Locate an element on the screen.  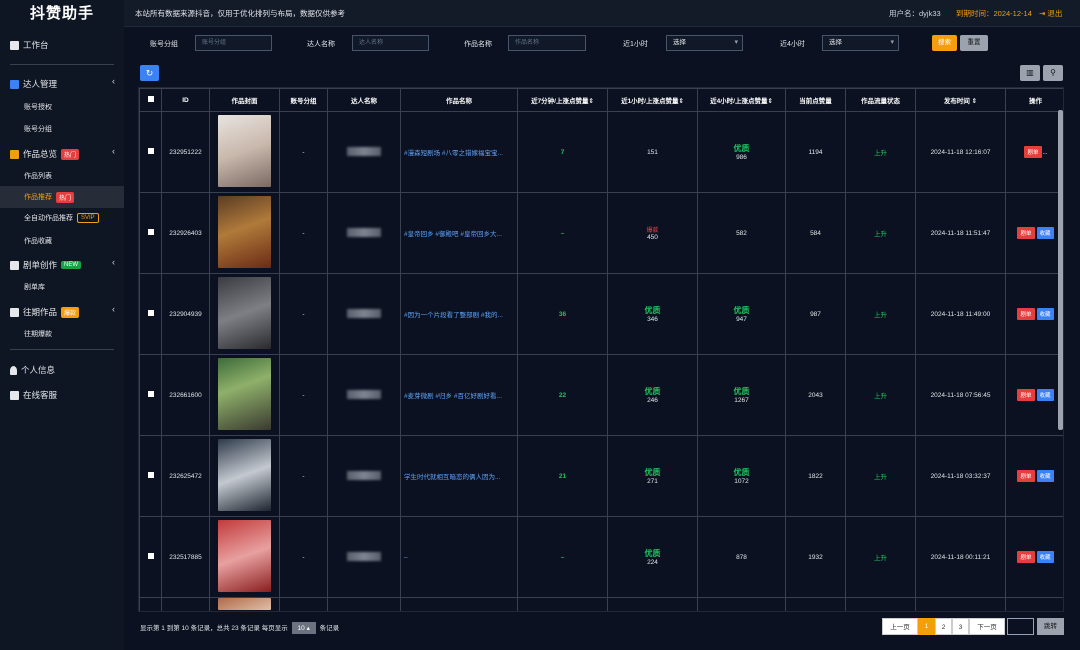
sidebar-item-works-overview: 作品总览 热门 is located at coordinates (62, 154).